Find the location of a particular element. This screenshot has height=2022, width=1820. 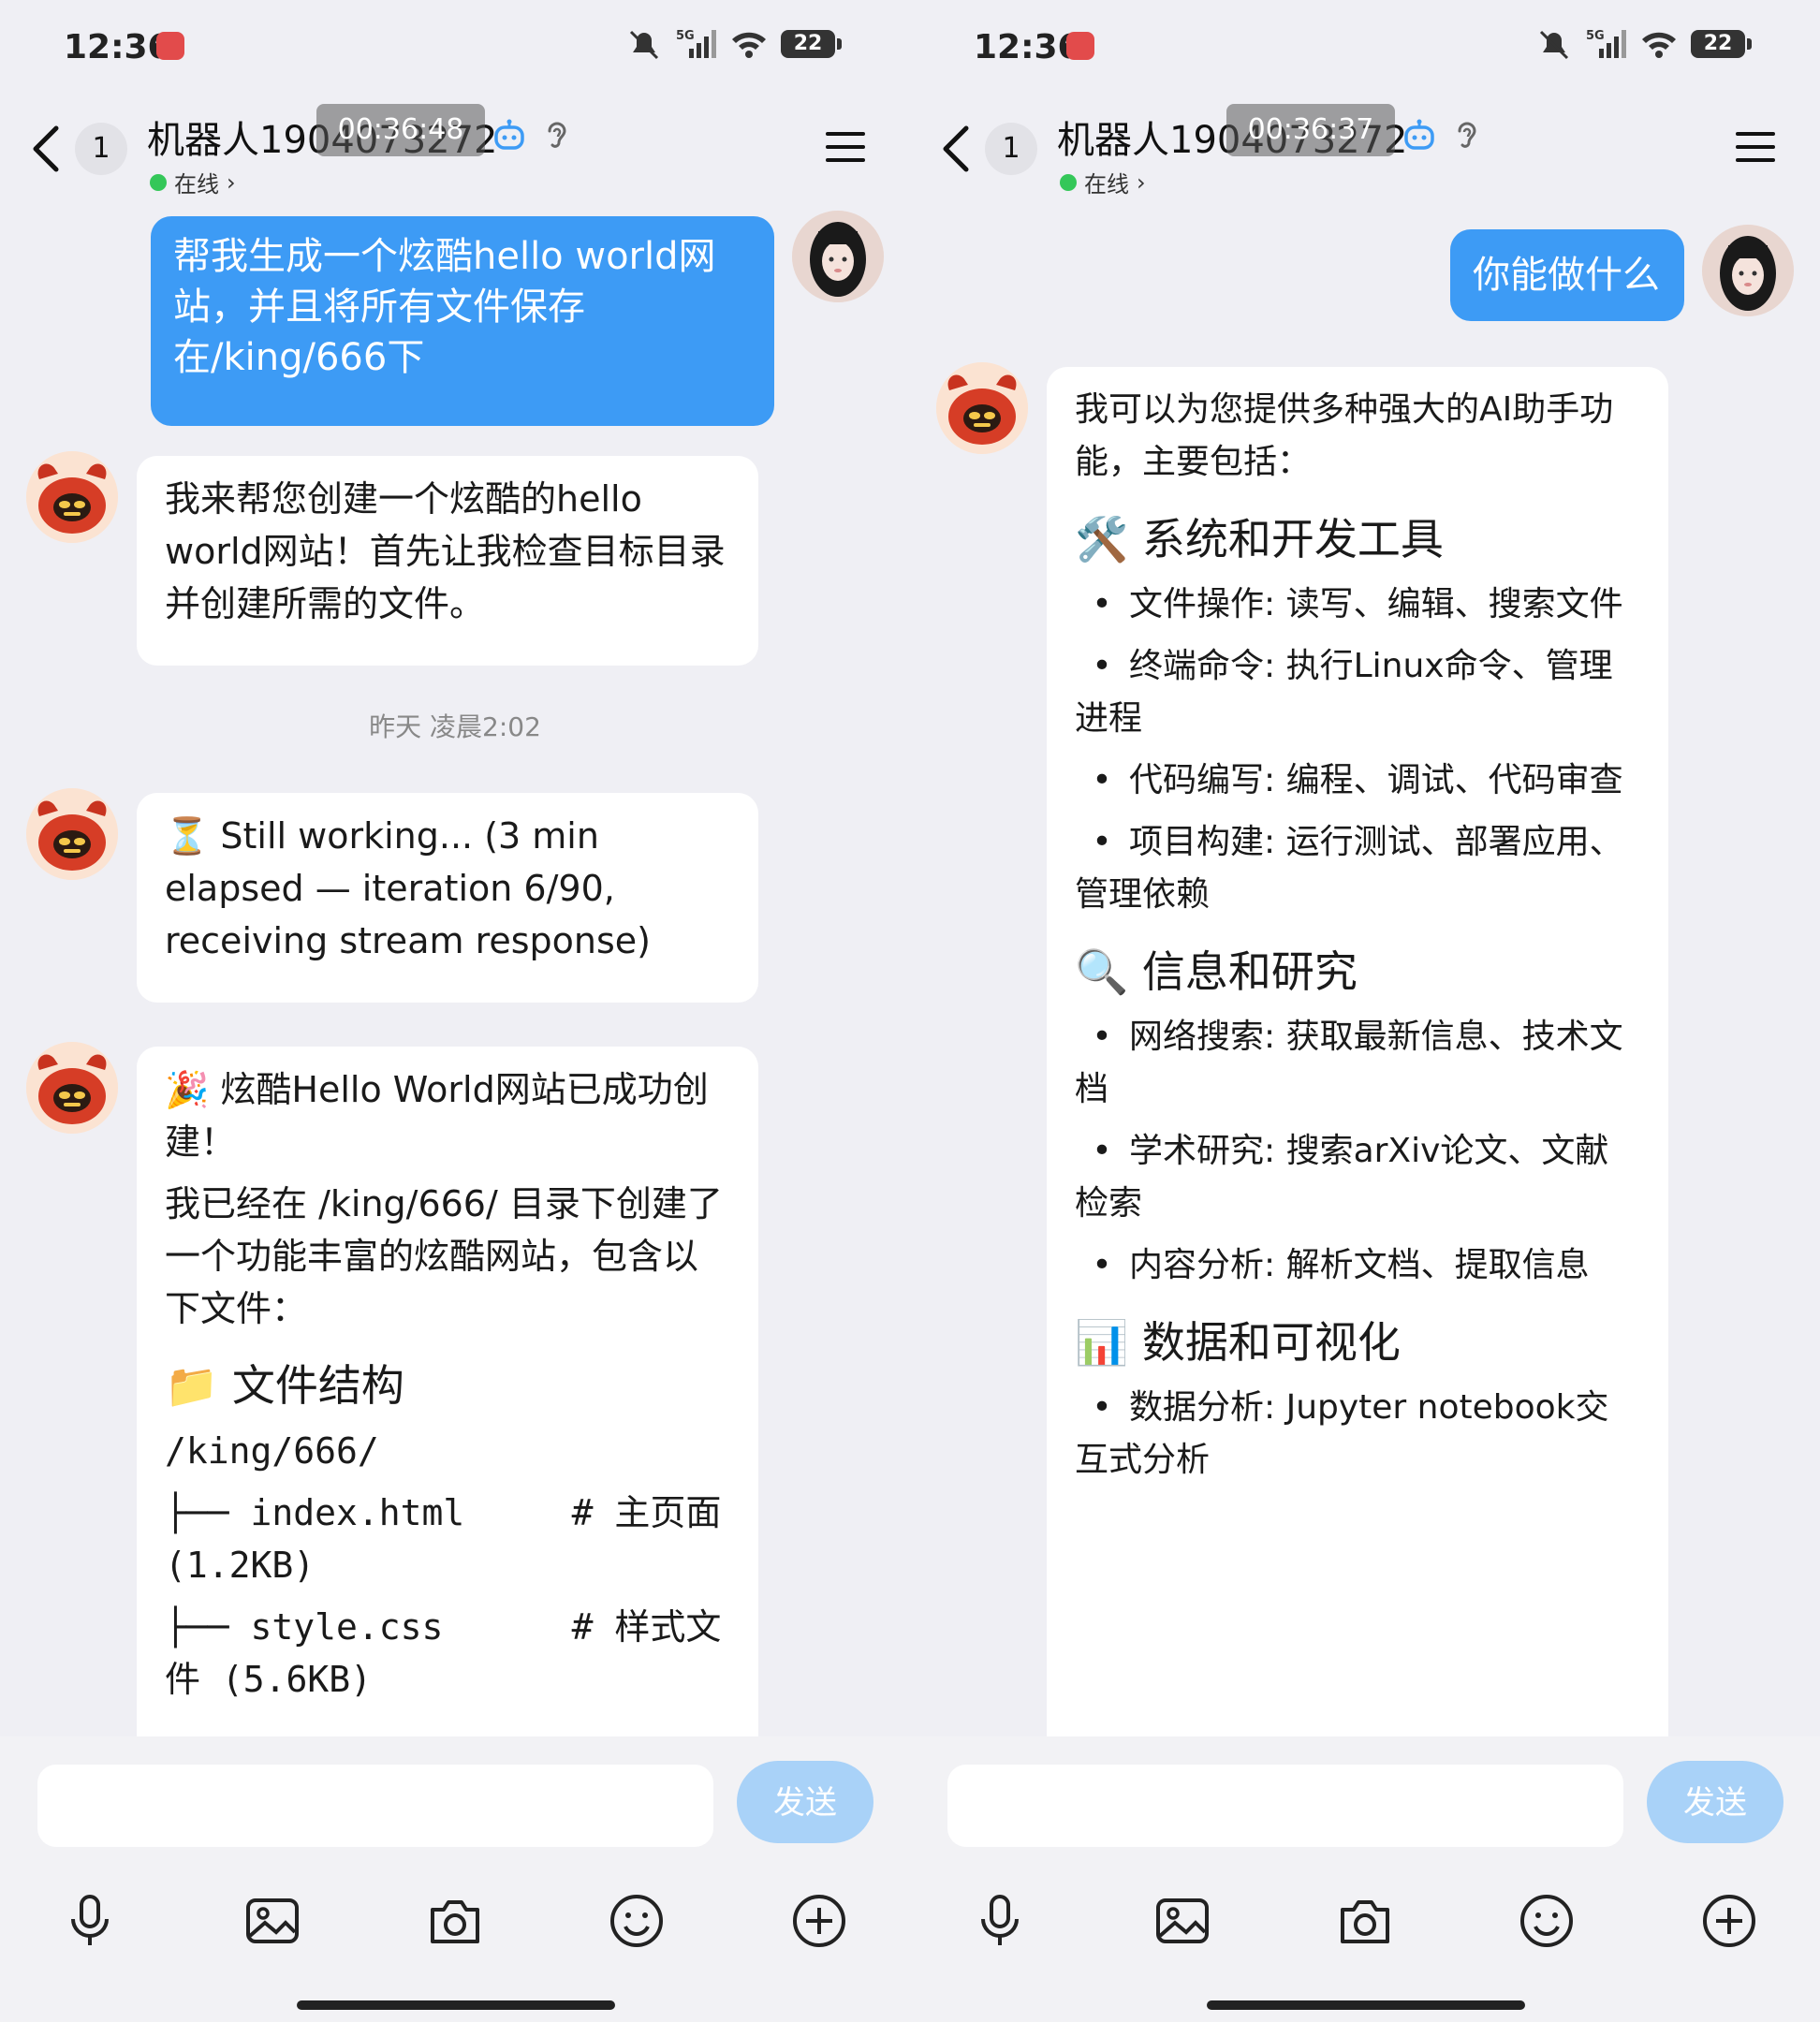

signal-icon: 5G is located at coordinates (1606, 43).